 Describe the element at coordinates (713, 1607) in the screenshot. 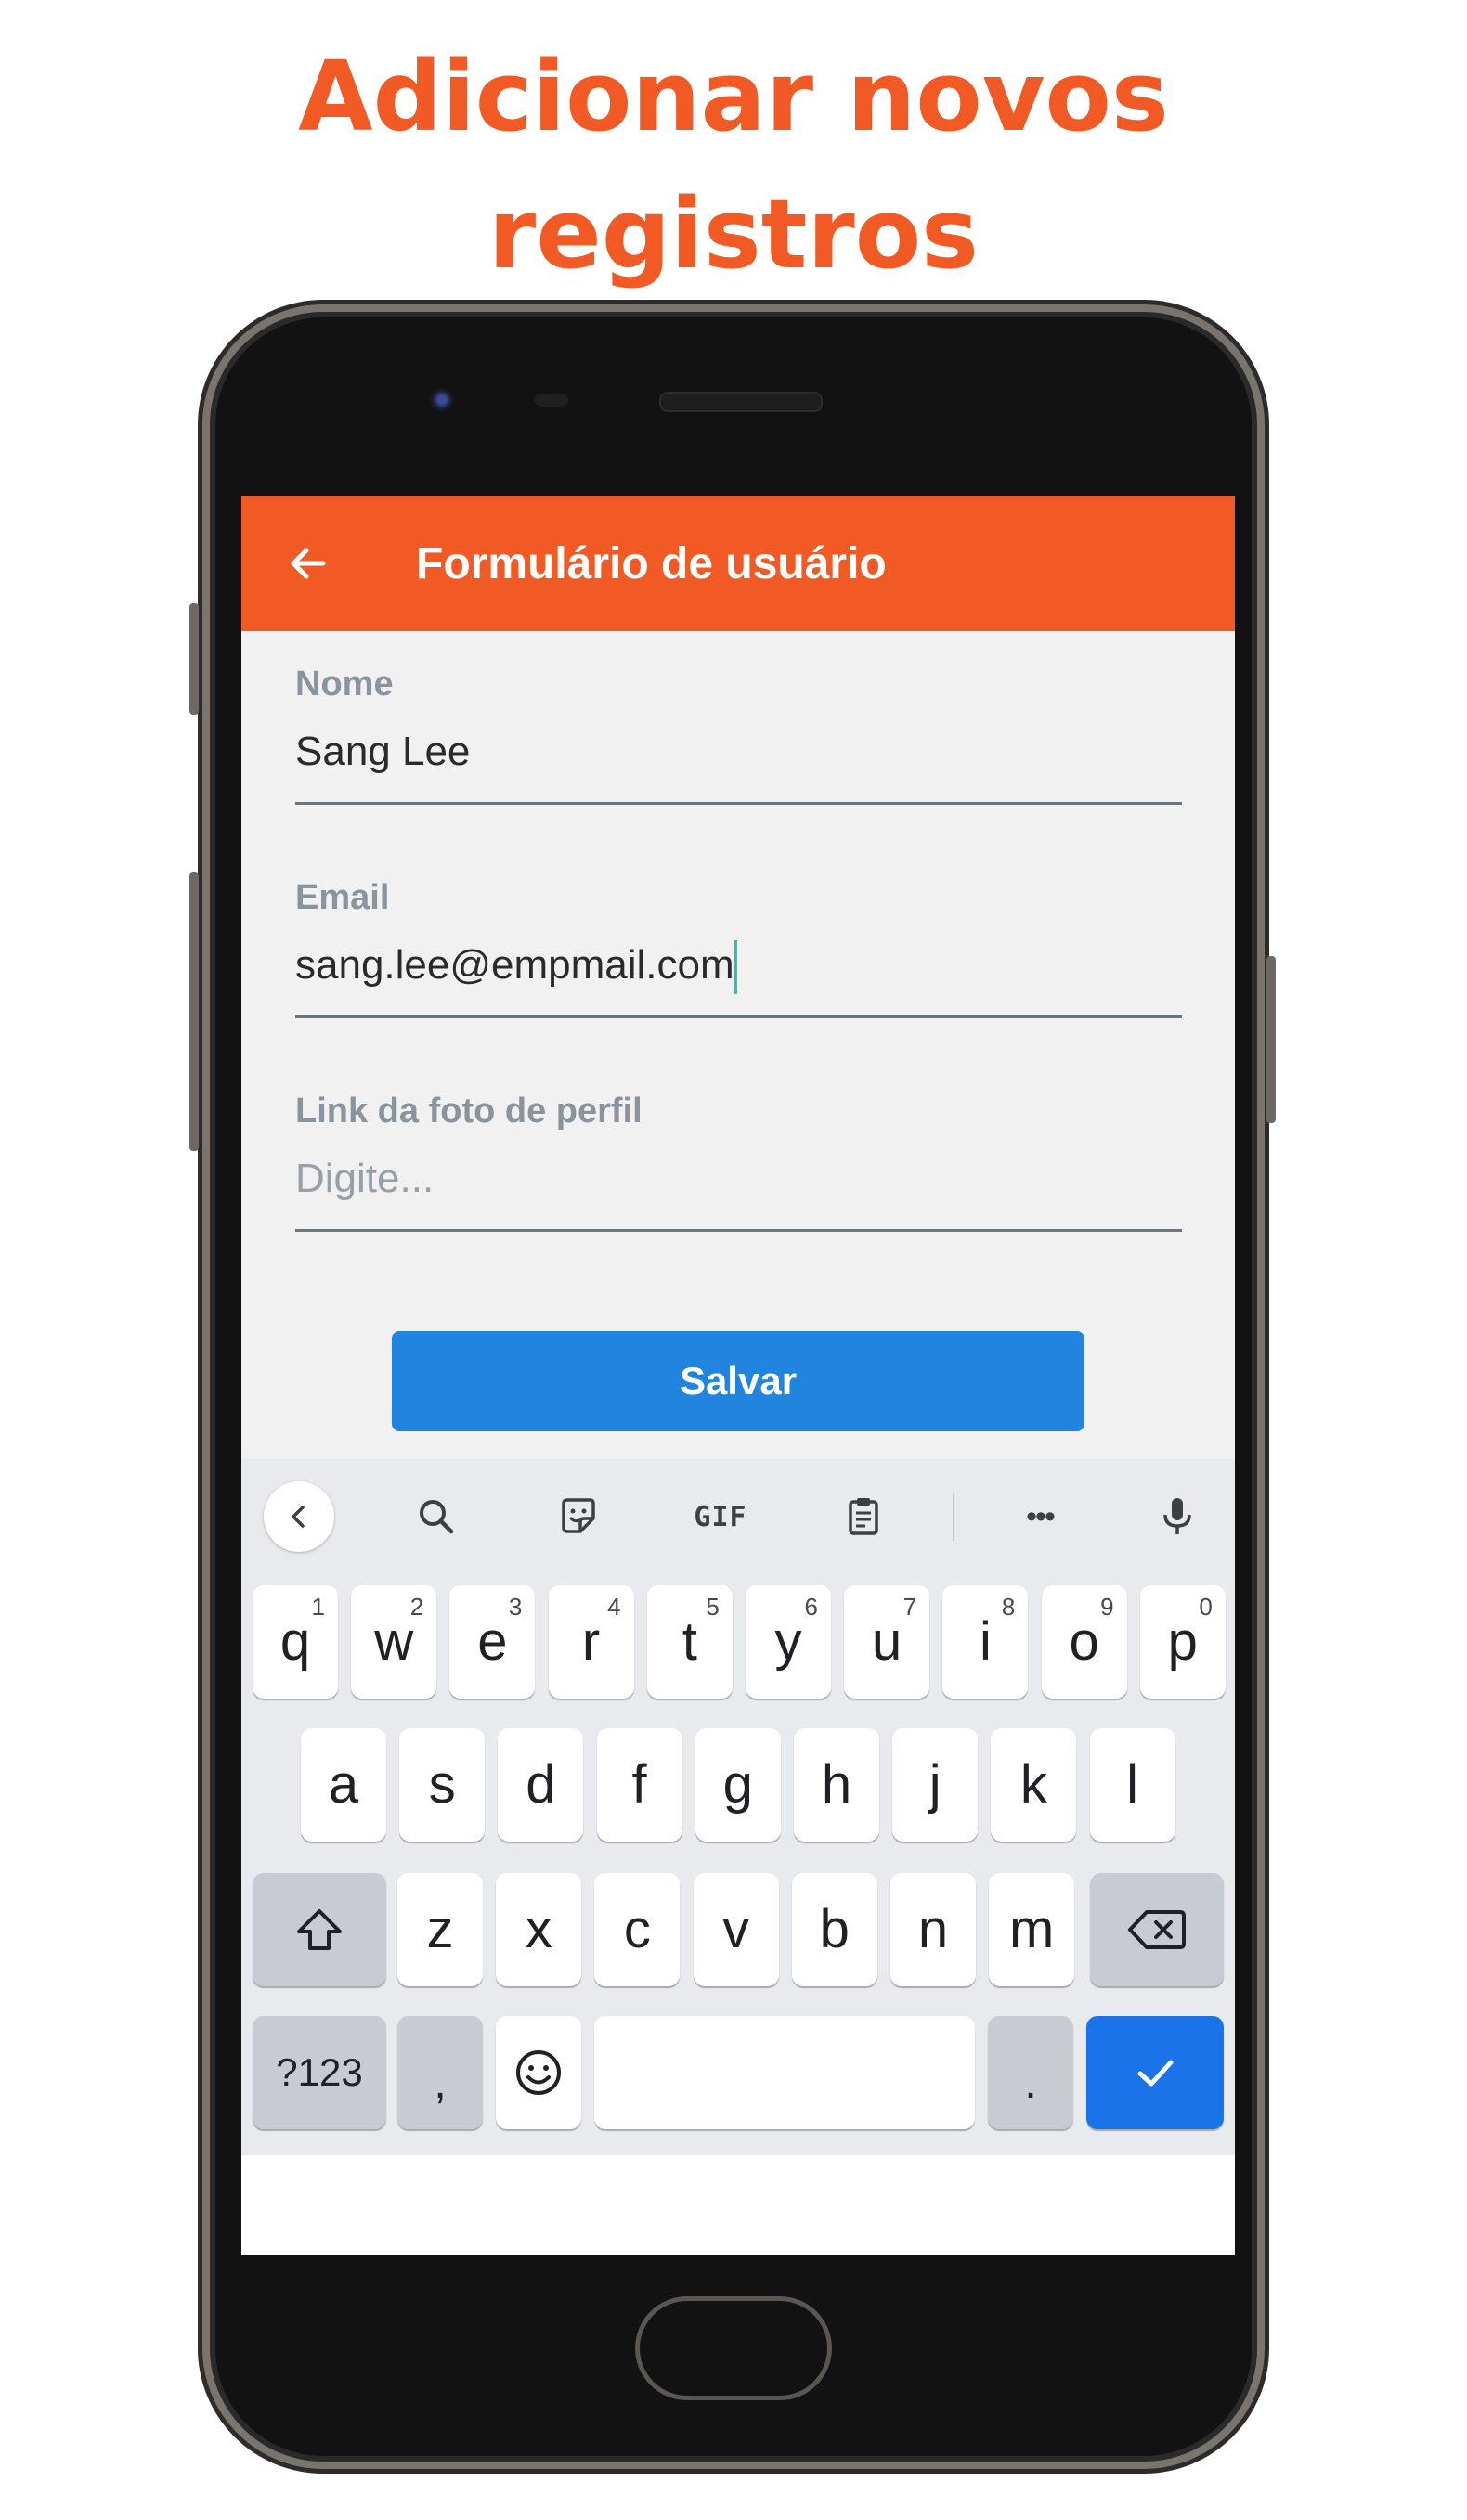

I see `key-hint: 5` at that location.